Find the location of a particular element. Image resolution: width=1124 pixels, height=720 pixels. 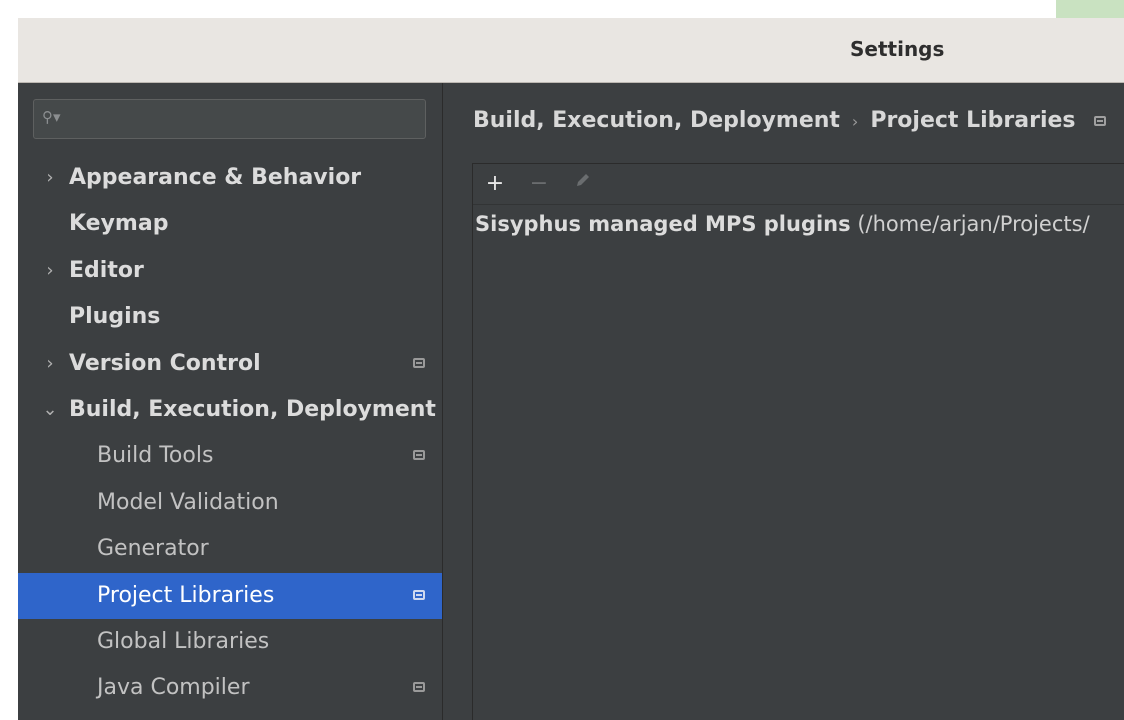

window-title: Settings is located at coordinates (897, 49).